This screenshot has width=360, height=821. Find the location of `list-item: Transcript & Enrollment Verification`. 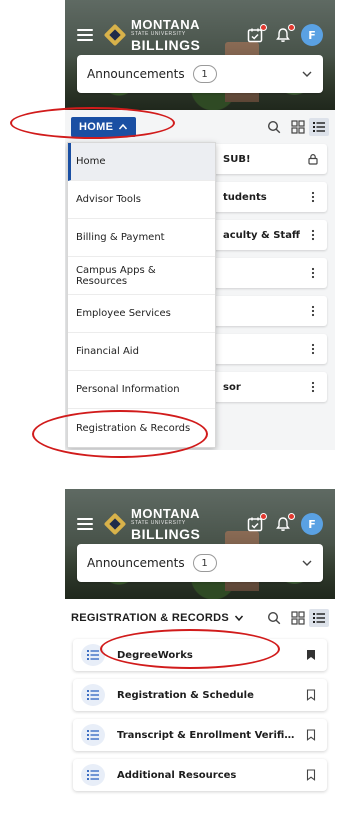

list-item: Transcript & Enrollment Verification is located at coordinates (200, 735).